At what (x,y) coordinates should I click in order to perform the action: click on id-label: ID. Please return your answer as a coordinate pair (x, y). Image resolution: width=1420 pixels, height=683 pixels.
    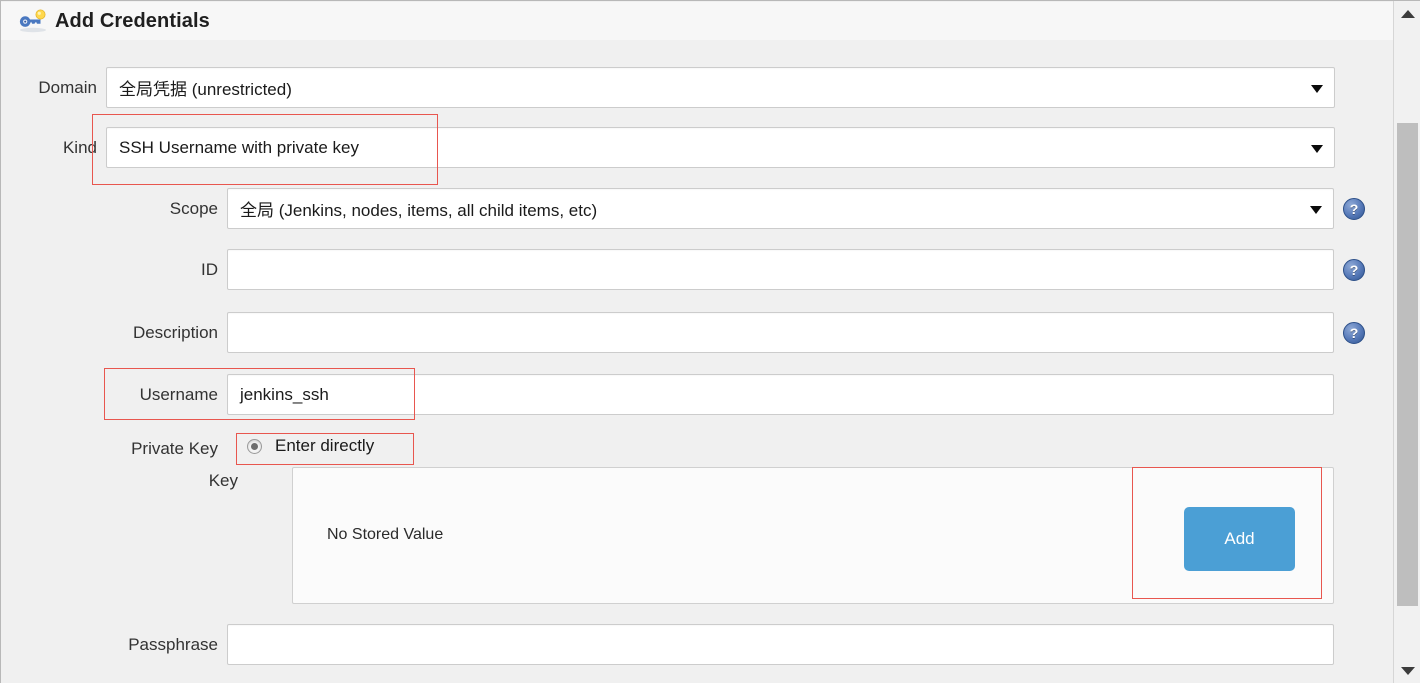
    Looking at the image, I should click on (209, 269).